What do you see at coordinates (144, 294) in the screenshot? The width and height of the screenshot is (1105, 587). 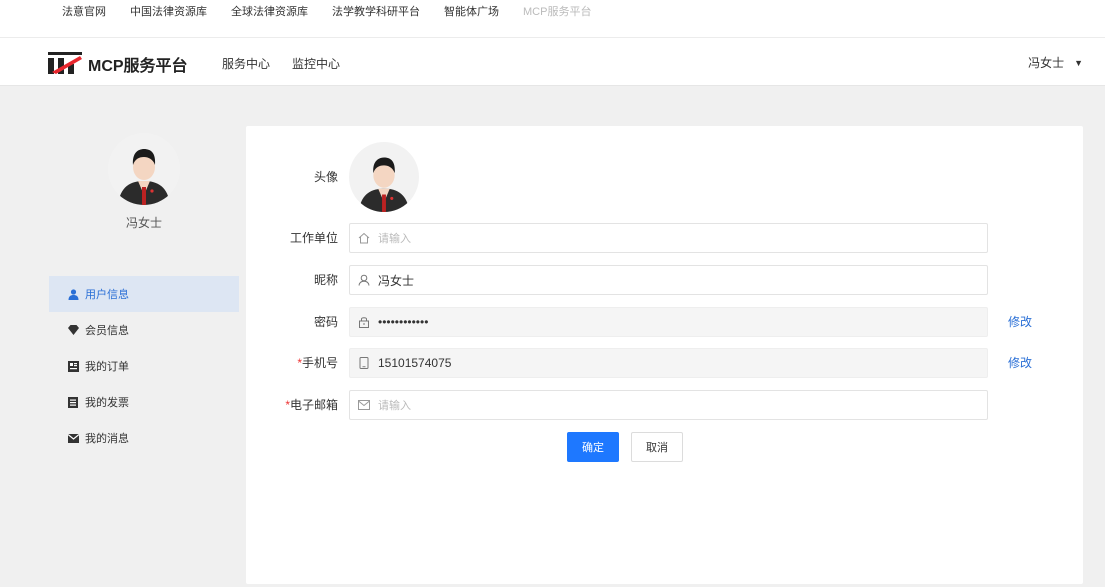 I see `sidebar-item-user-info: 用户信息` at bounding box center [144, 294].